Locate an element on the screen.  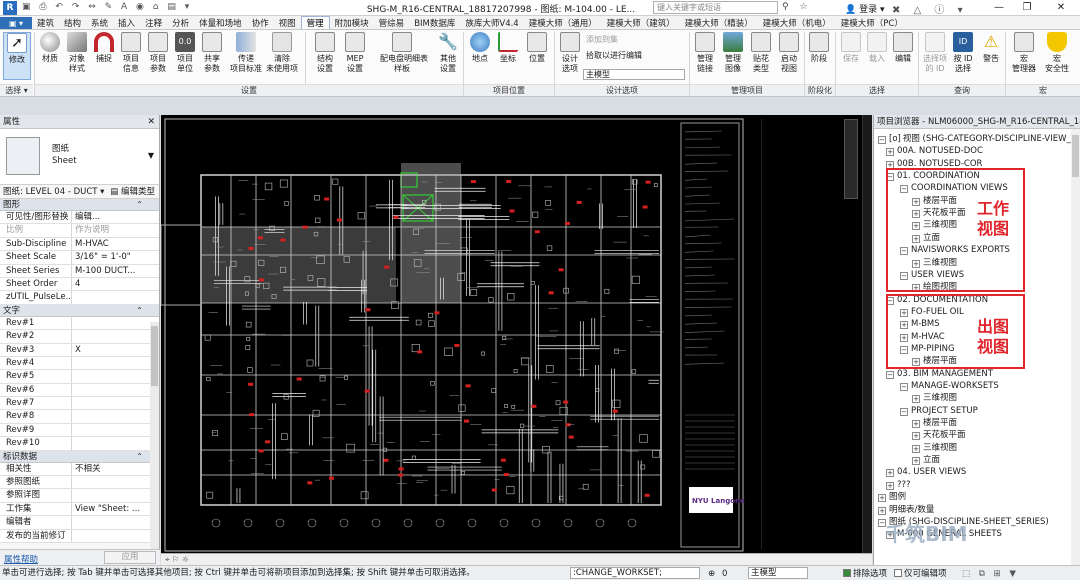
tab-10: 附加模块 is located at coordinates (352, 23).